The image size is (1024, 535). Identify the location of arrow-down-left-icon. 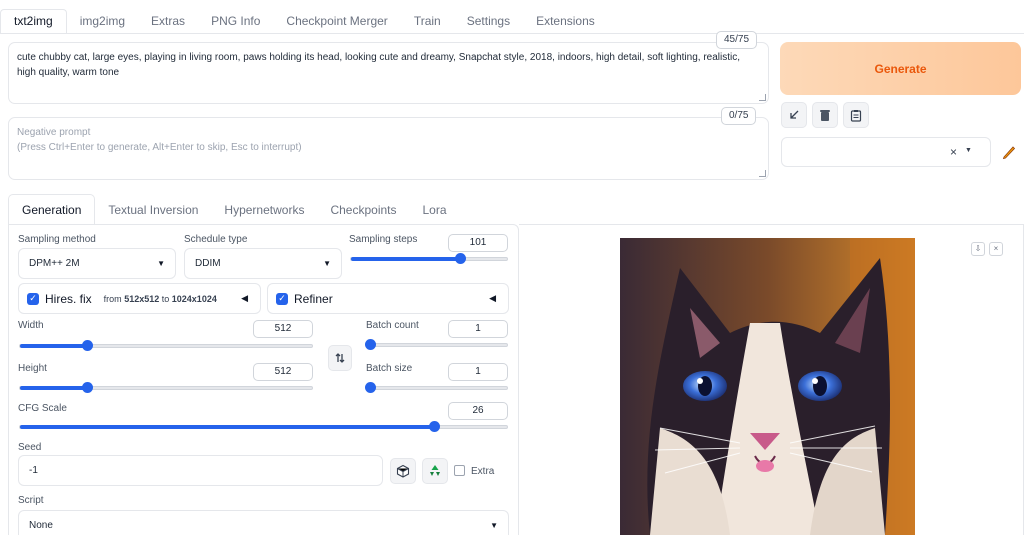
(794, 114).